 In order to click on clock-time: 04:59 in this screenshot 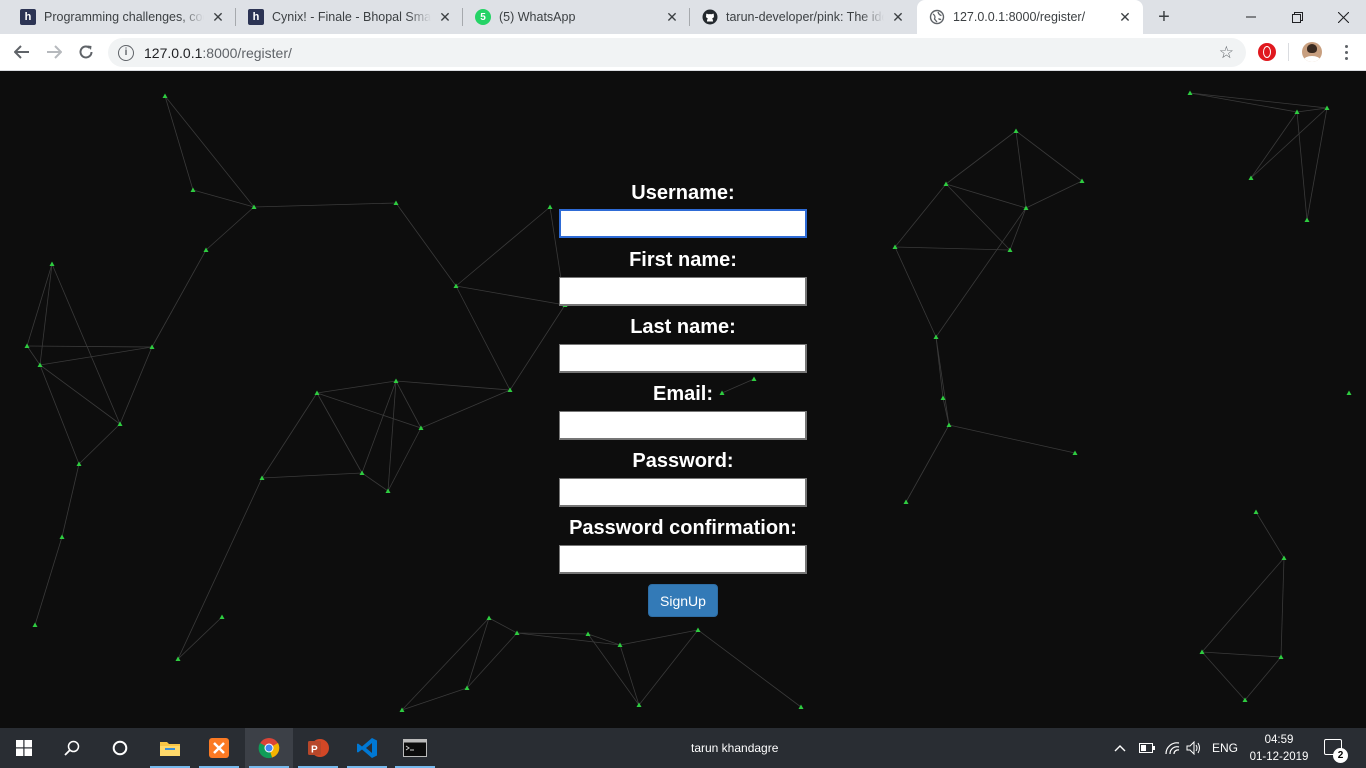, I will do `click(1279, 740)`.